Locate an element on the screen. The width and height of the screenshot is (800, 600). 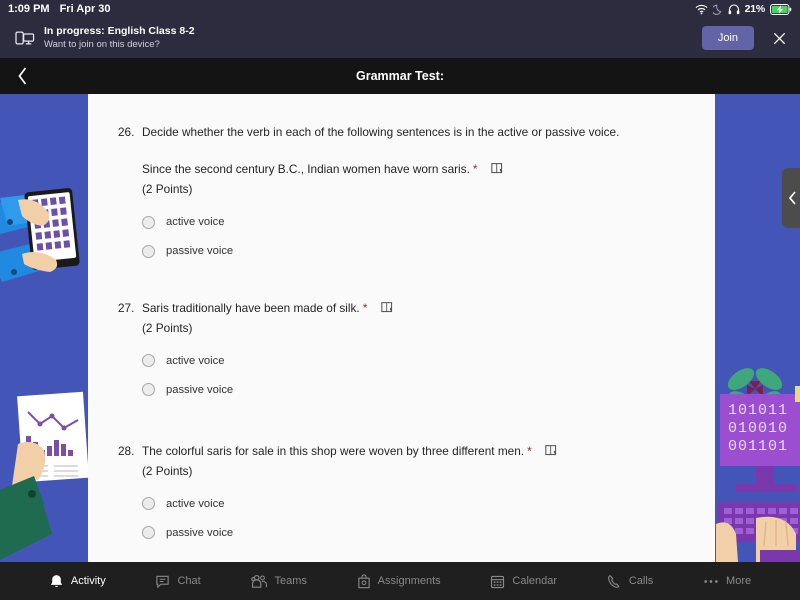
side-drawer-handle is located at coordinates (791, 198).